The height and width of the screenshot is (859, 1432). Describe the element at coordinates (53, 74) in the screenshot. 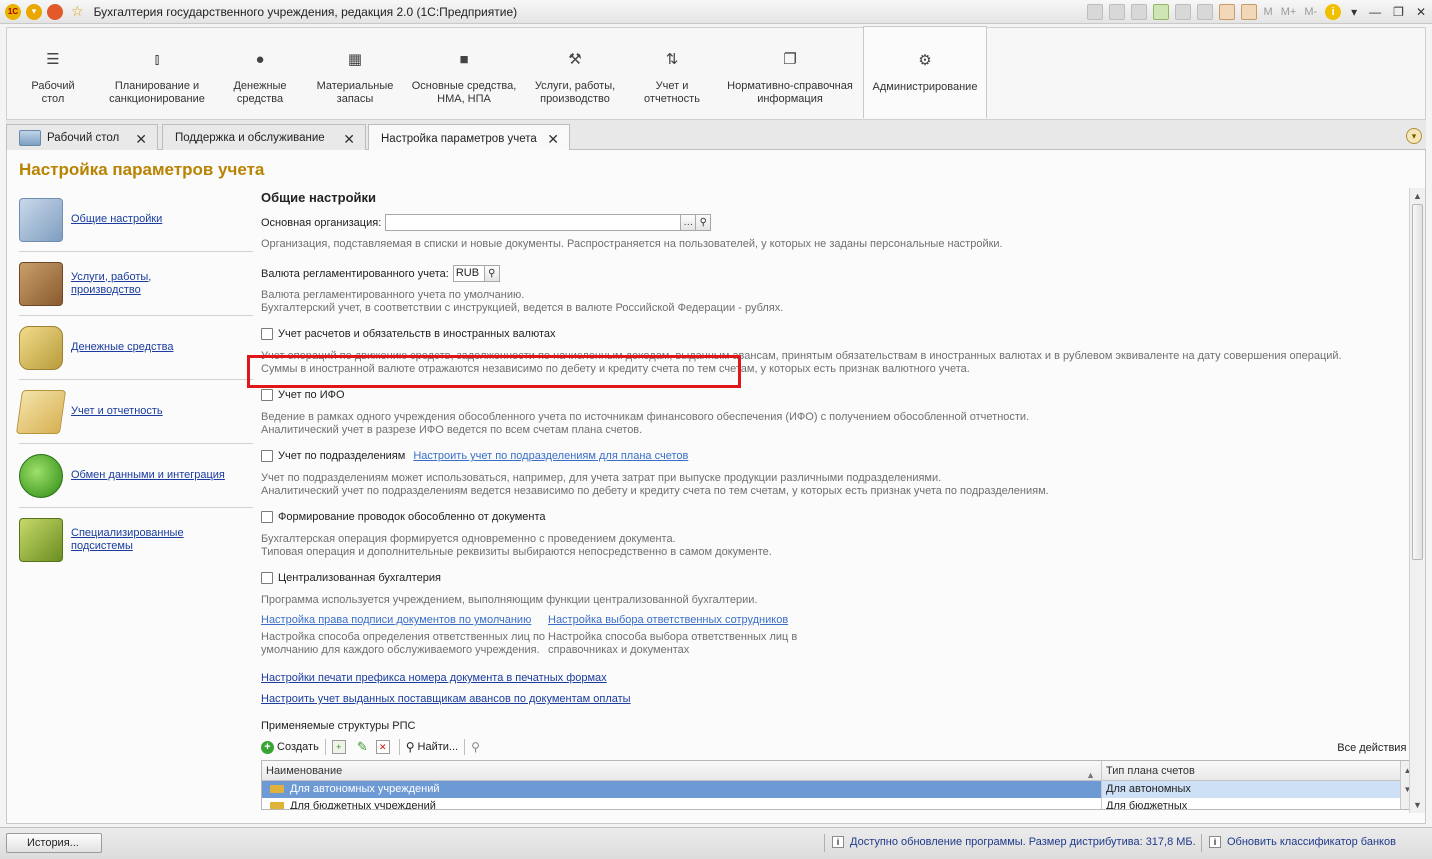

I see `section-desktop: ☰ Рабочий стол` at that location.